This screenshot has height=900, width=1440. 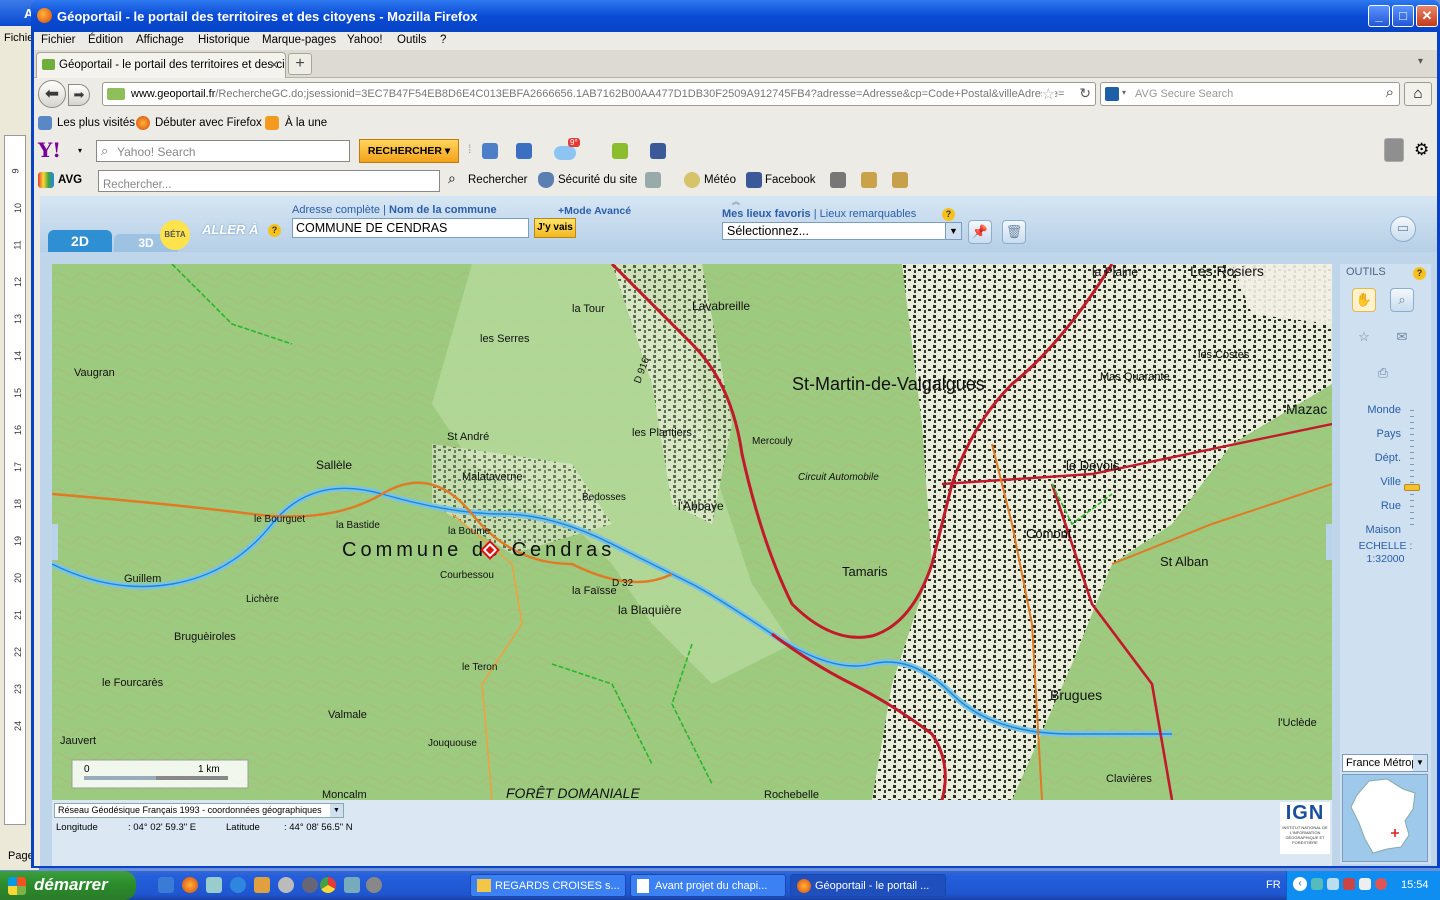 What do you see at coordinates (980, 232) in the screenshot?
I see `pin-icon: 📌` at bounding box center [980, 232].